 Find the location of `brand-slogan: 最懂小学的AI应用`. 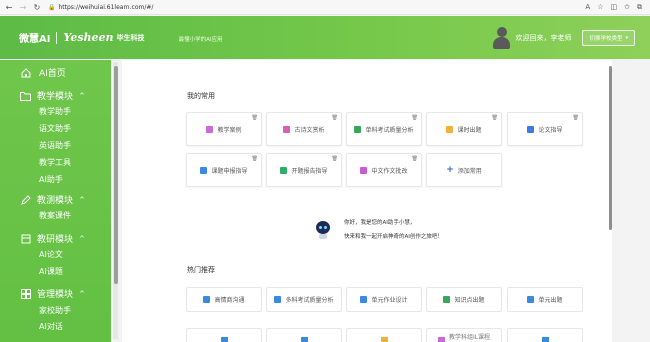

brand-slogan: 最懂小学的AI应用 is located at coordinates (200, 40).